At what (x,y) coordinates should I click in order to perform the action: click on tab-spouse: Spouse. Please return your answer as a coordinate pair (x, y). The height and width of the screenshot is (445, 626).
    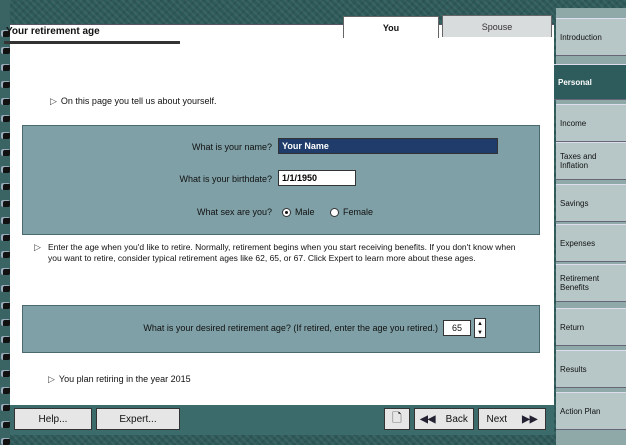
    Looking at the image, I should click on (497, 26).